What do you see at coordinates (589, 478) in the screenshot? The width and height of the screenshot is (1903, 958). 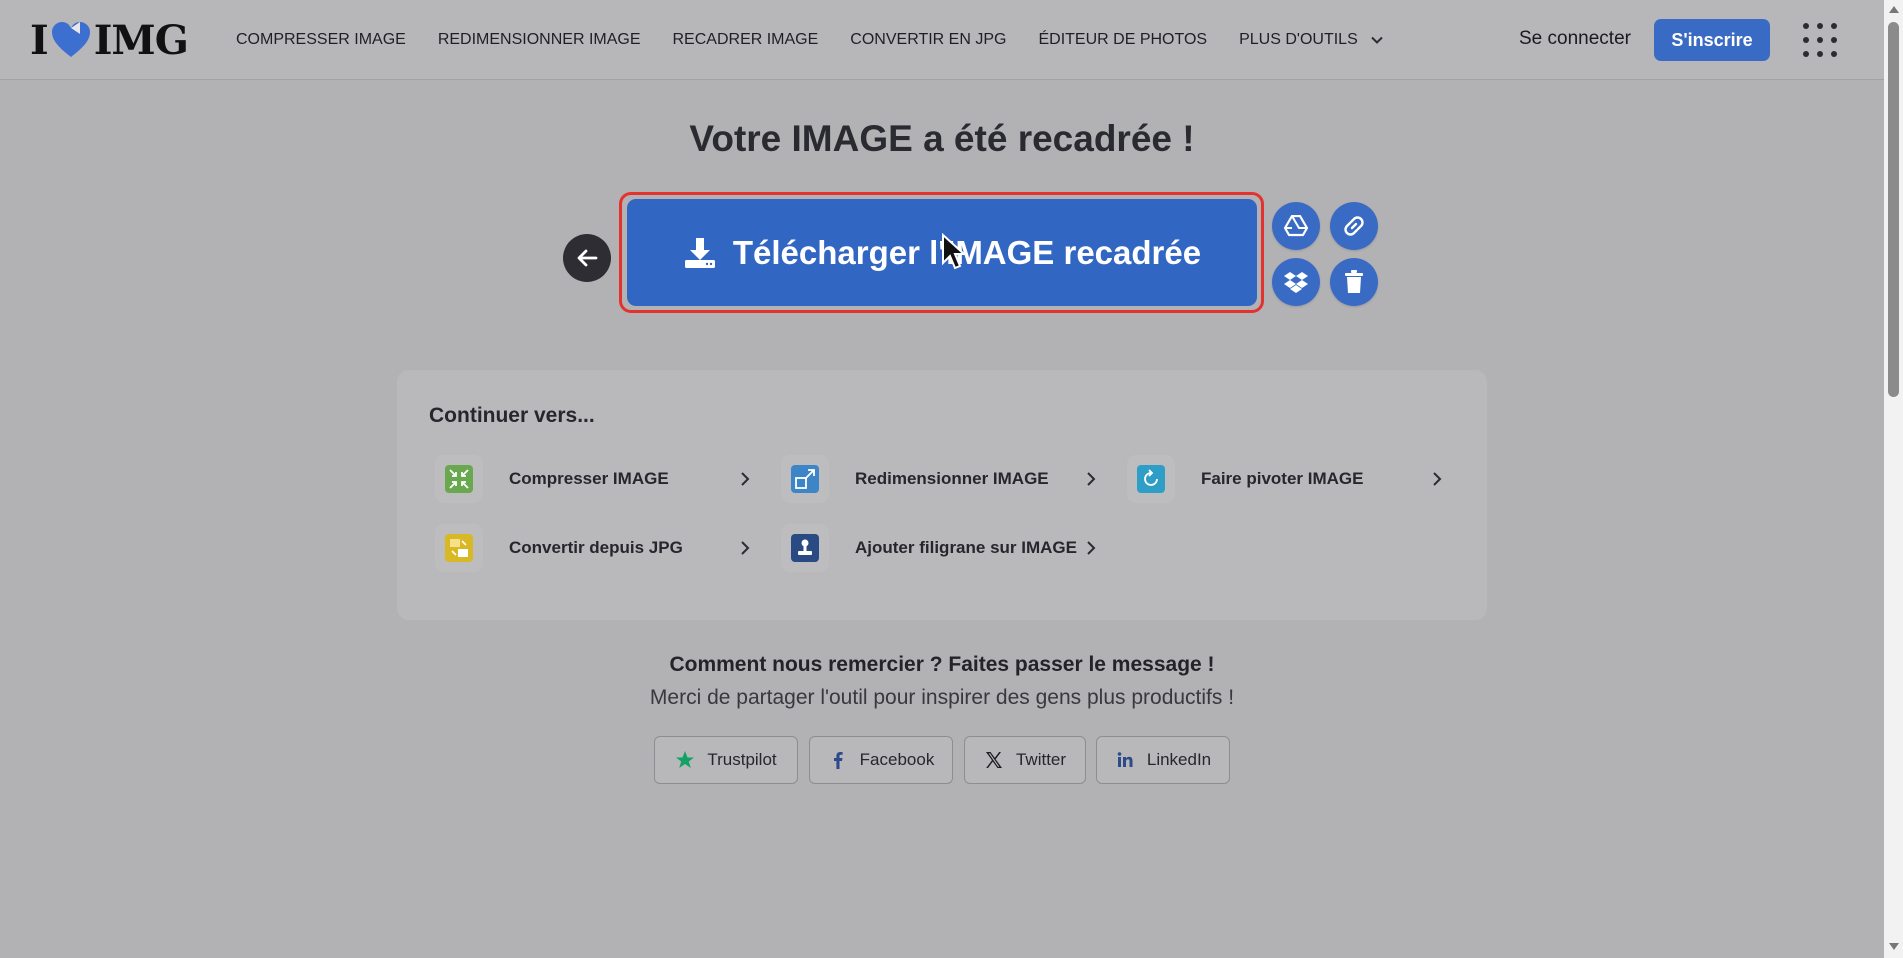 I see `tool-label: Compresser IMAGE` at bounding box center [589, 478].